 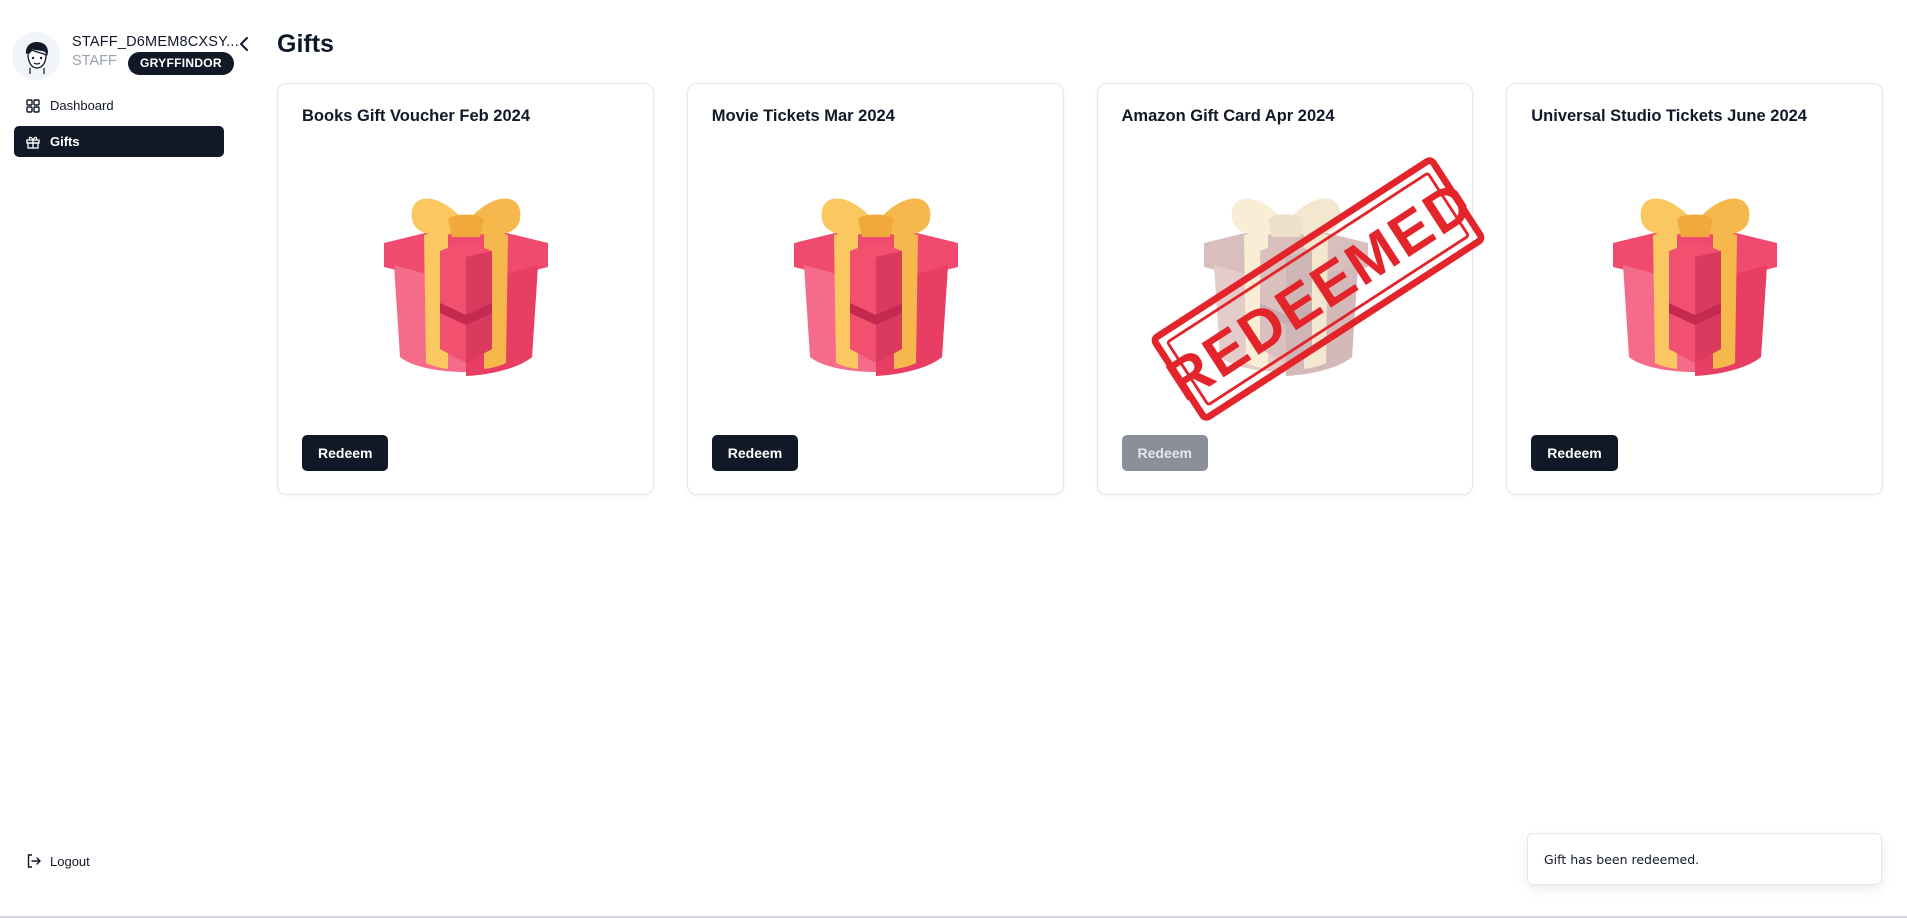 I want to click on gift-card: Movie Tickets Mar 2024 Redeem, so click(x=875, y=289).